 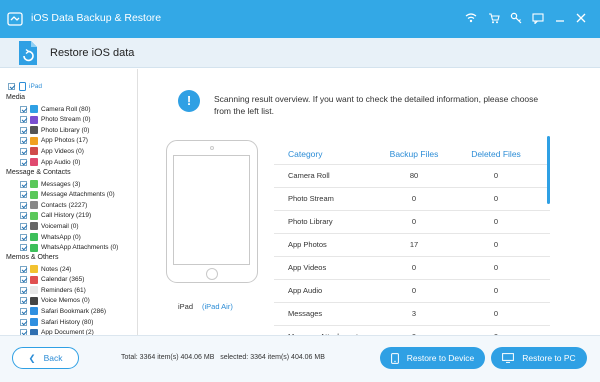 What do you see at coordinates (66, 216) in the screenshot?
I see `sidebar-item-label: Call History (219)` at bounding box center [66, 216].